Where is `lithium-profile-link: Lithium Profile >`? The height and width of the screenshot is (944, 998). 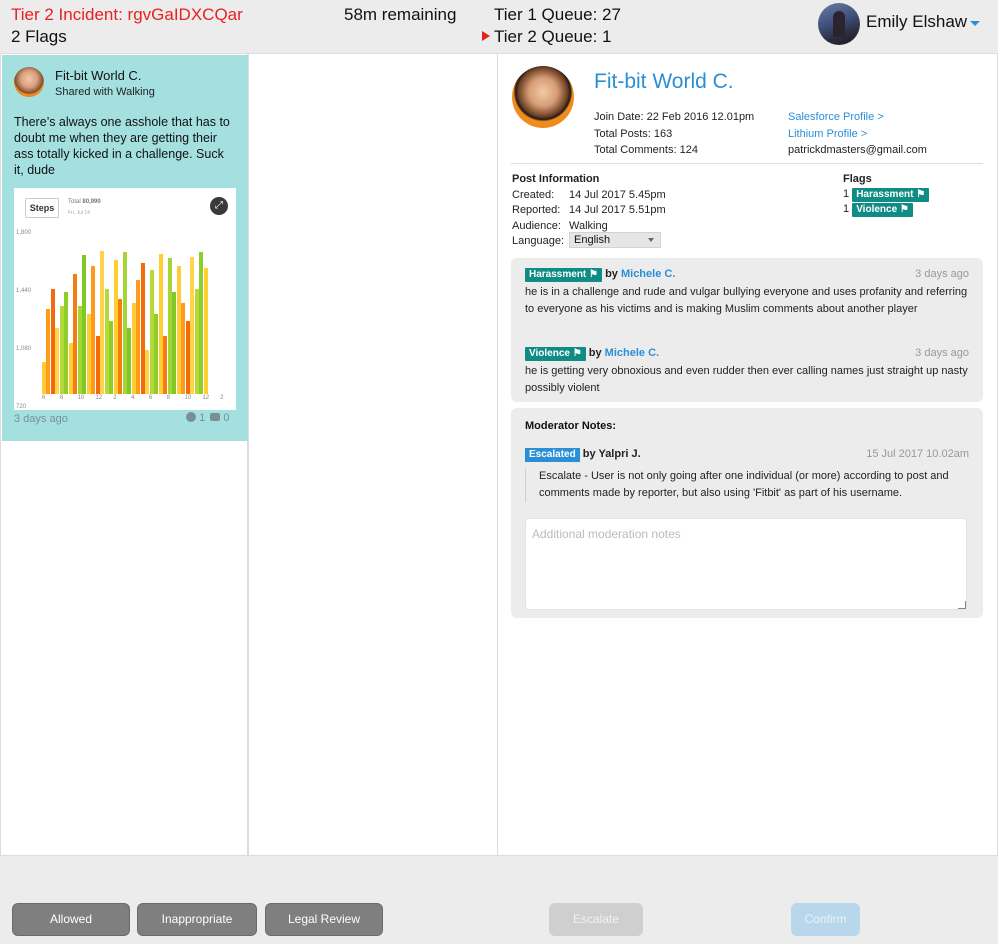
lithium-profile-link: Lithium Profile > is located at coordinates (857, 134).